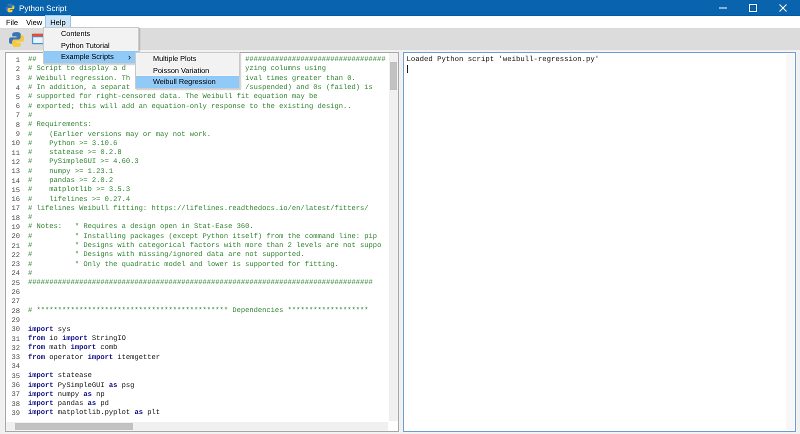 This screenshot has width=800, height=434. I want to click on window-icon, so click(38, 39).